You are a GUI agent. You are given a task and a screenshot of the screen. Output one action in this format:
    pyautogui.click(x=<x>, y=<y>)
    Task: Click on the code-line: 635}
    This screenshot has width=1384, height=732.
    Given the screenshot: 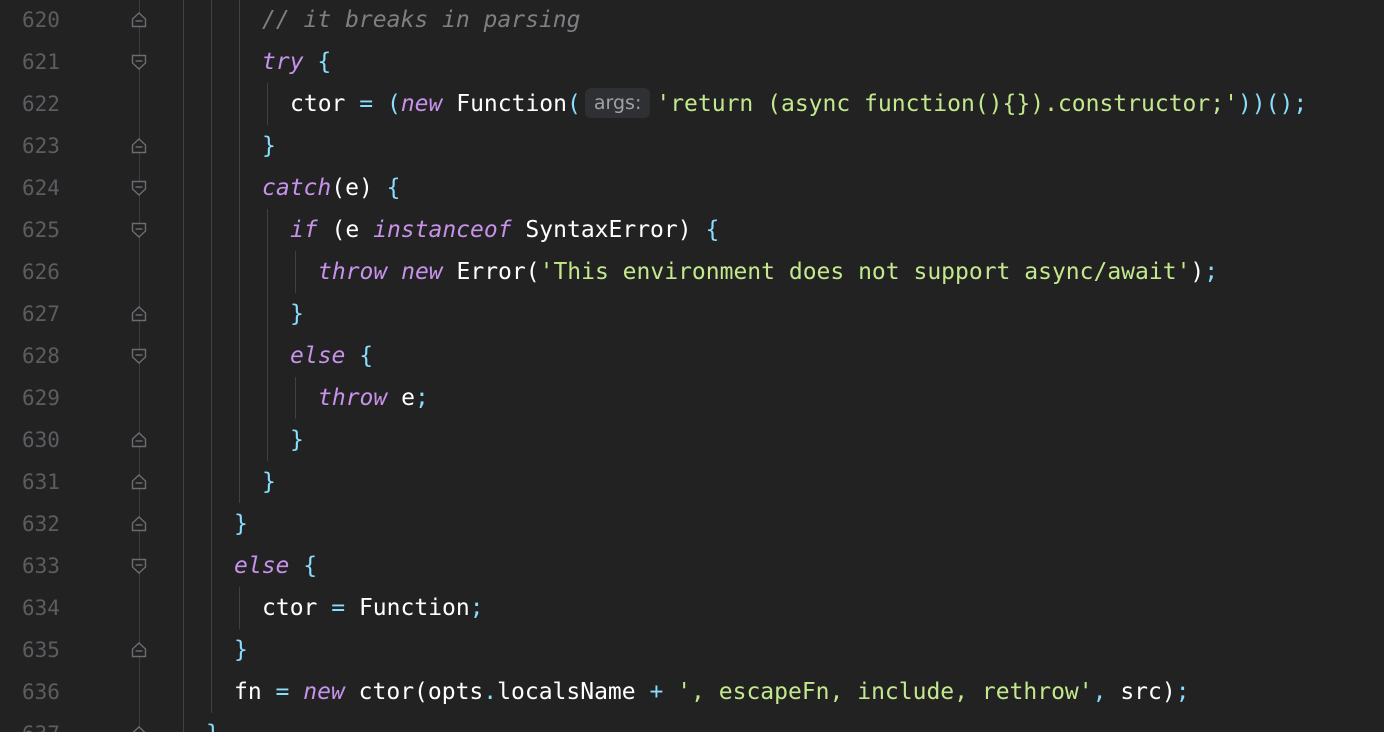 What is the action you would take?
    pyautogui.click(x=692, y=650)
    